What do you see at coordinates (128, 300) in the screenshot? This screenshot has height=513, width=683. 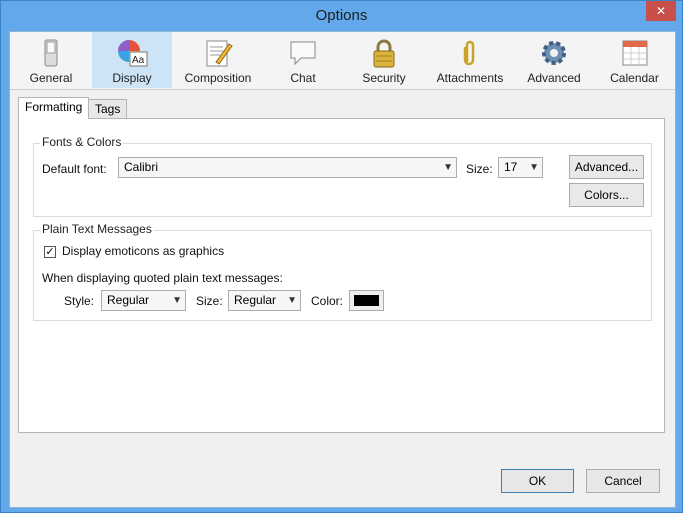 I see `quote-style-value: Regular` at bounding box center [128, 300].